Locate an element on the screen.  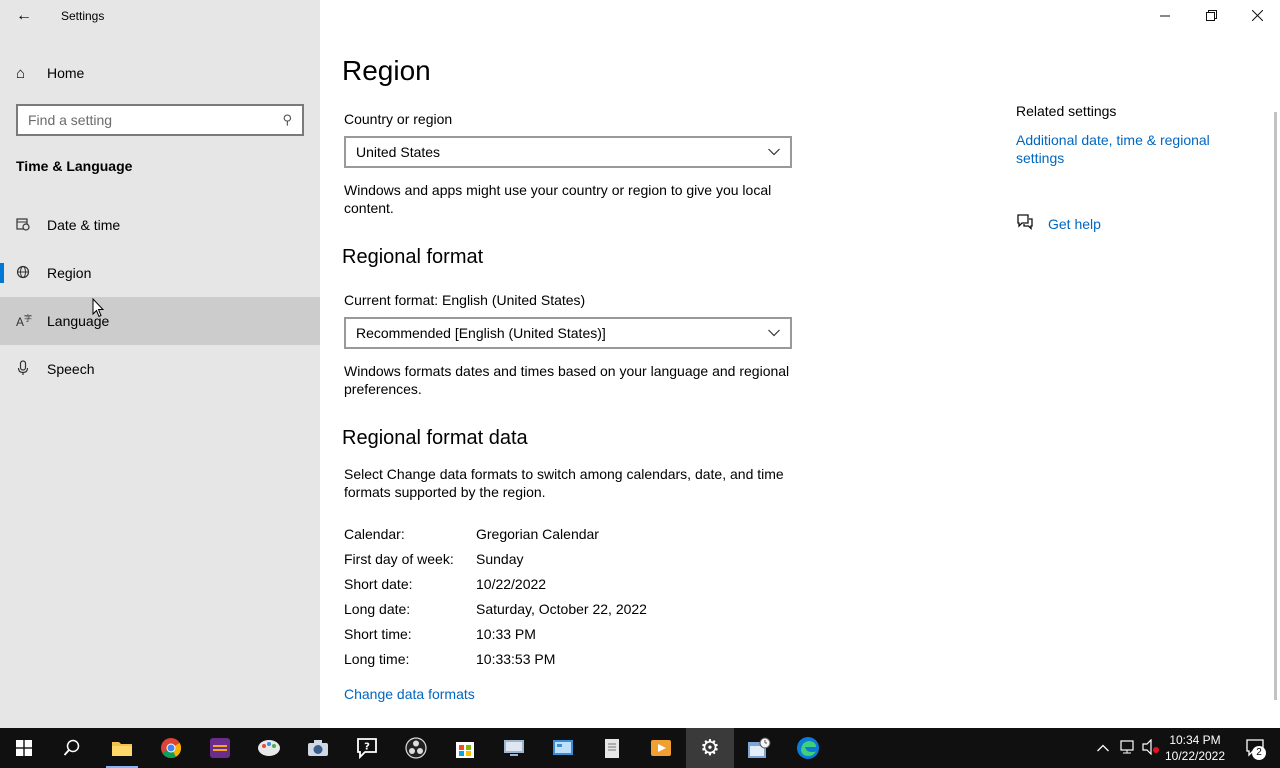
format-data-key: First day of week: is located at coordinates (399, 559).